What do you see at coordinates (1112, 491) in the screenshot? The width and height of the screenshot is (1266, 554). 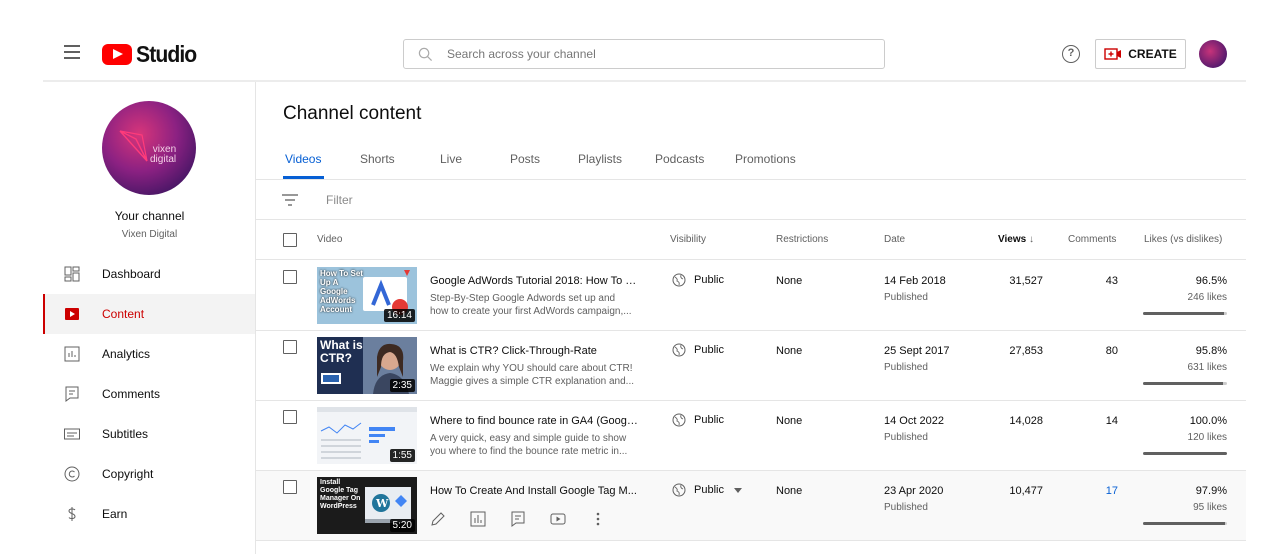 I see `comments-link: 17` at bounding box center [1112, 491].